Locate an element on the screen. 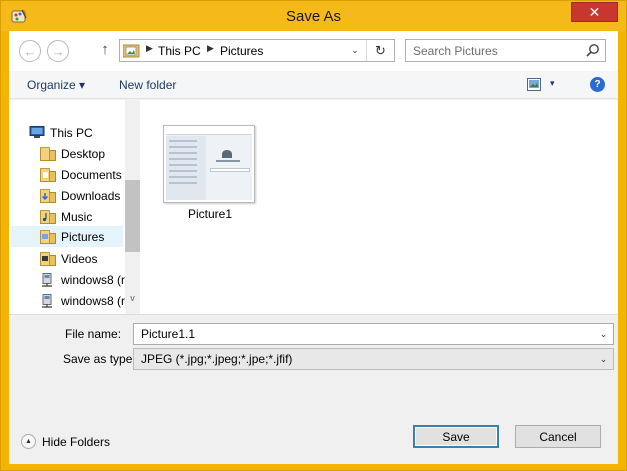 Image resolution: width=627 pixels, height=471 pixels. save-as-type-label: Save as type: is located at coordinates (99, 359).